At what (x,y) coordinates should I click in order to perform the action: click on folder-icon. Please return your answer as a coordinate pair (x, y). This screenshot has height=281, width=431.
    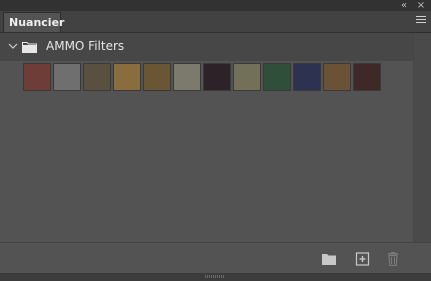
    Looking at the image, I should click on (29, 47).